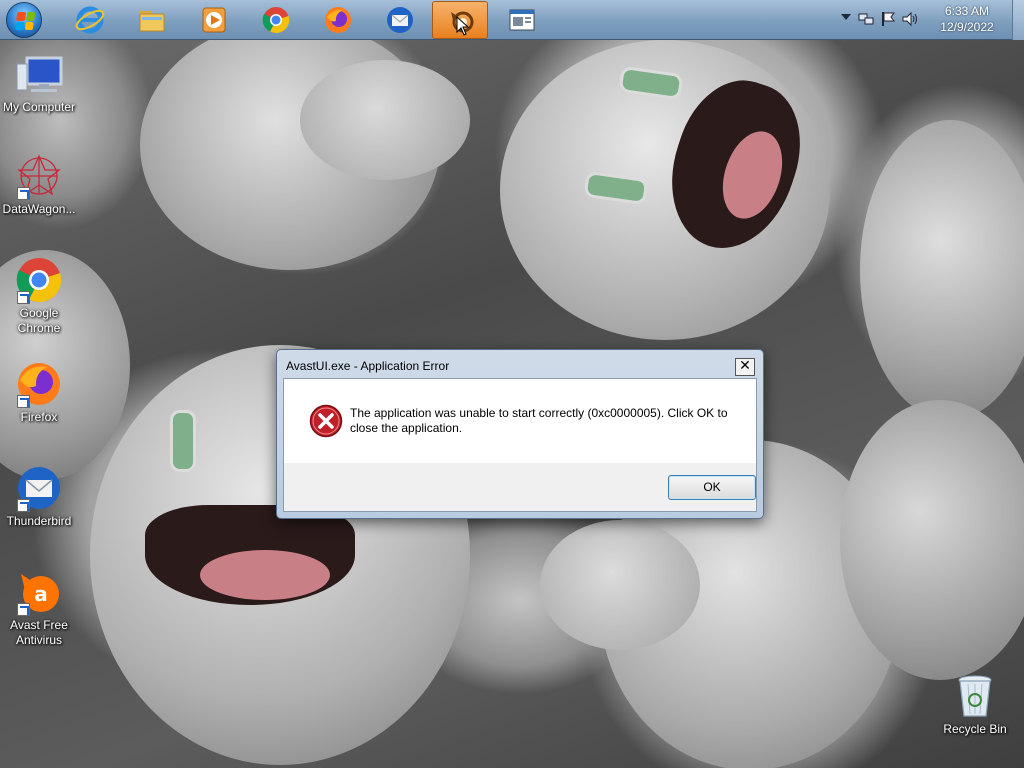  I want to click on desktop-icon-my-computer: My Computer, so click(39, 82).